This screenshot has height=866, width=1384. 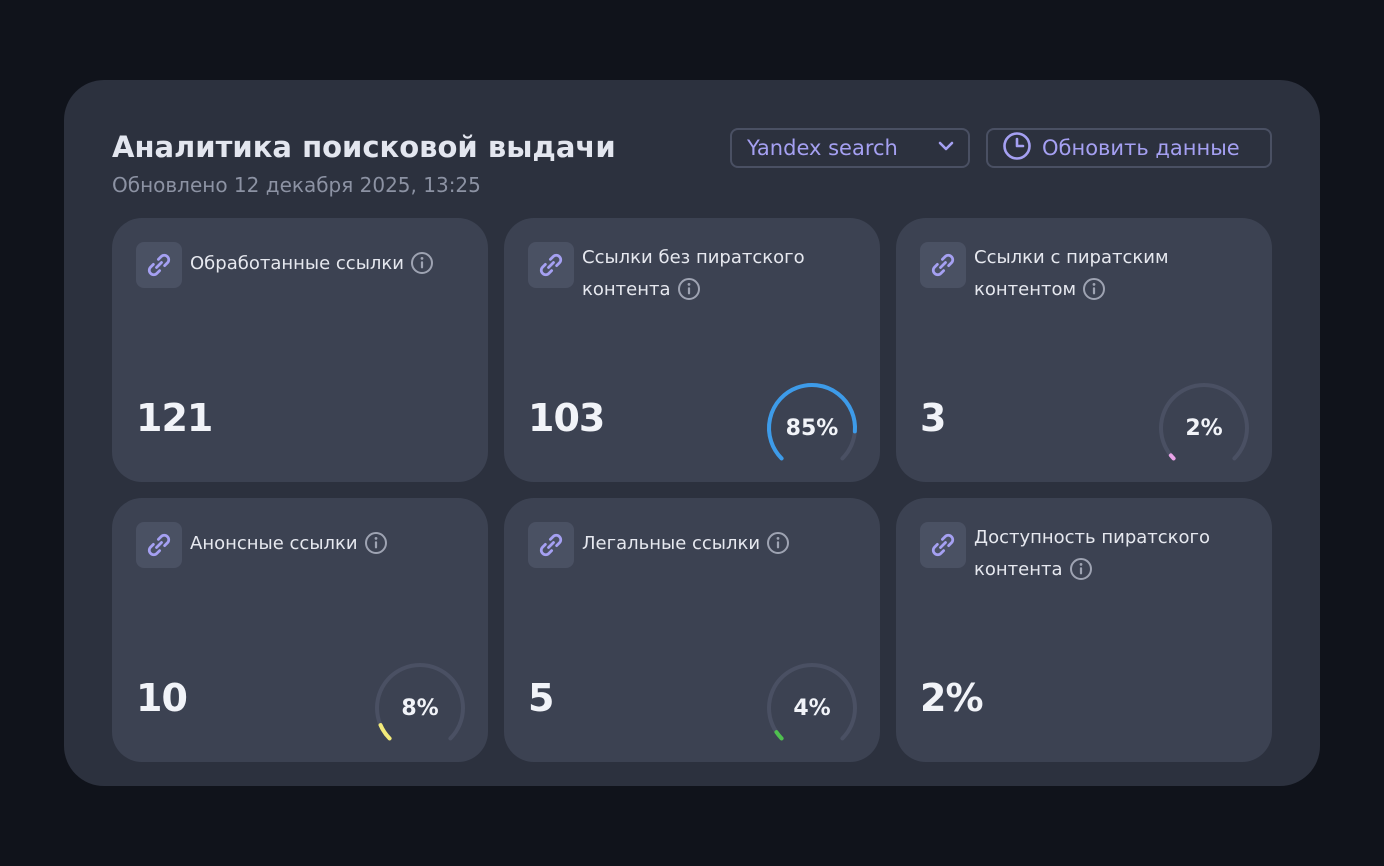 I want to click on search-engine-select-value: Yandex search, so click(x=822, y=148).